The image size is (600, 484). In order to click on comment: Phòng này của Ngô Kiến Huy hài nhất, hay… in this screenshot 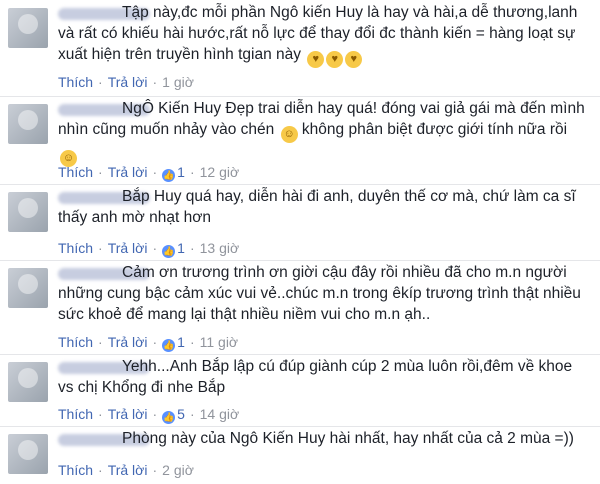, I will do `click(300, 455)`.